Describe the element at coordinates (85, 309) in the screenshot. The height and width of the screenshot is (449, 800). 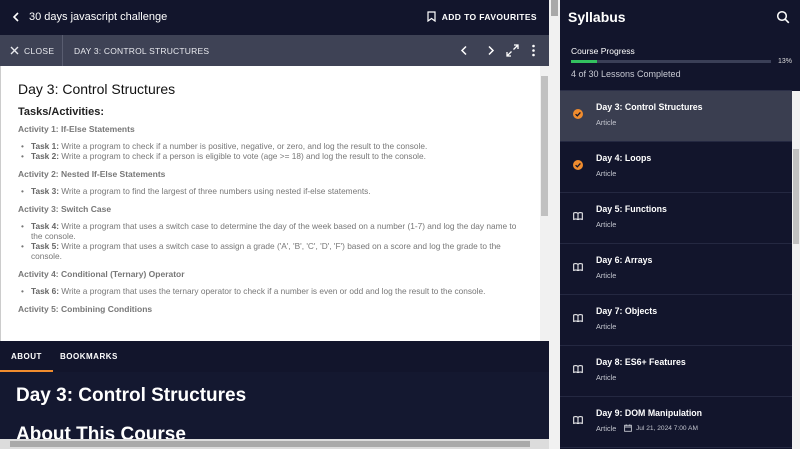
I see `activity-heading: Activity 5: Combining Conditions` at that location.